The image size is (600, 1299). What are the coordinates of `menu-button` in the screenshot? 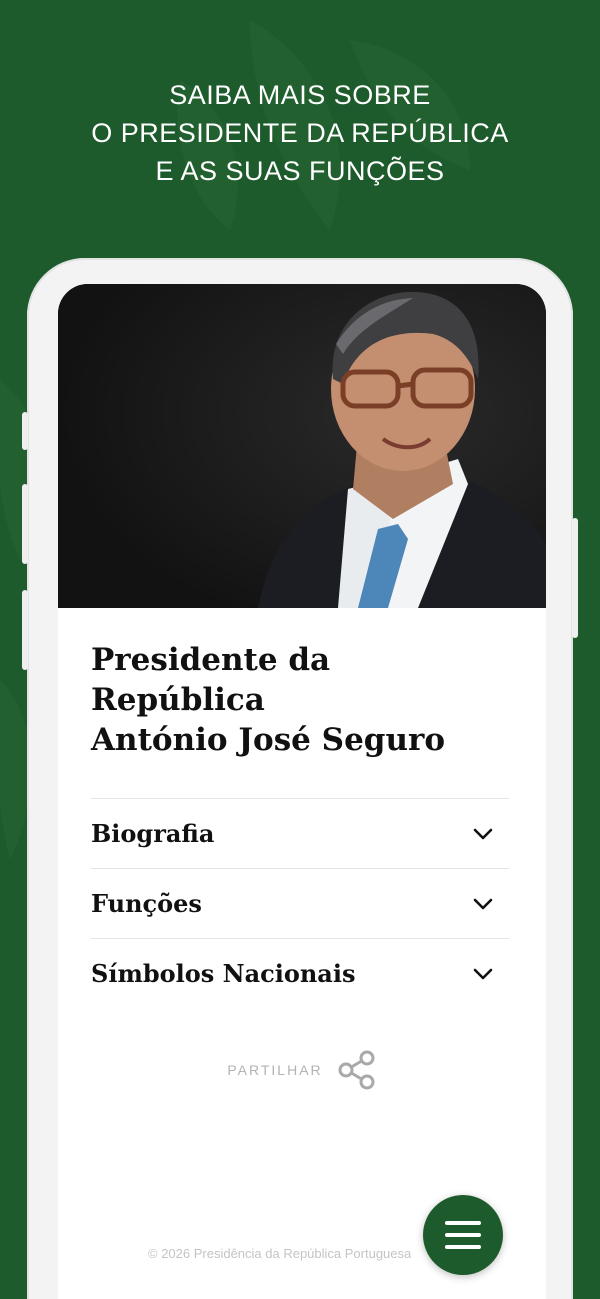 It's located at (463, 1235).